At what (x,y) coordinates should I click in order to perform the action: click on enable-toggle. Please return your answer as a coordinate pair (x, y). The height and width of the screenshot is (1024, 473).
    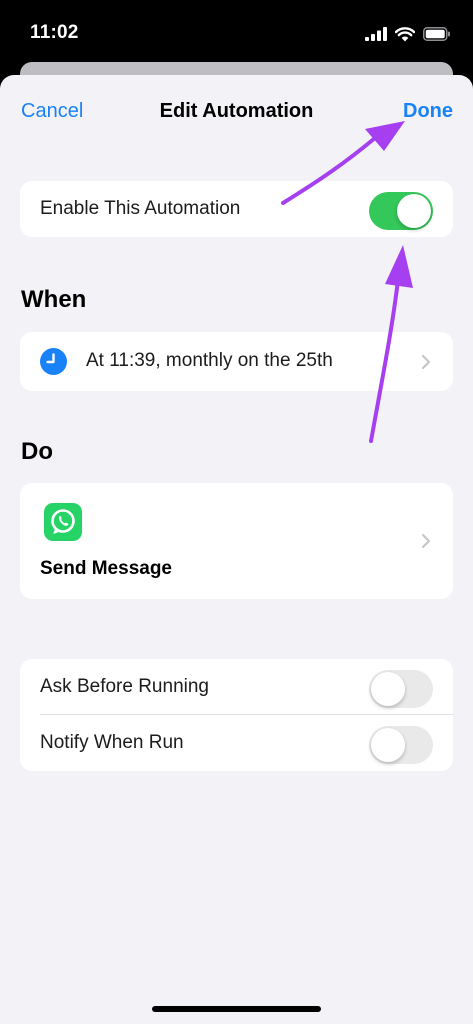
    Looking at the image, I should click on (401, 211).